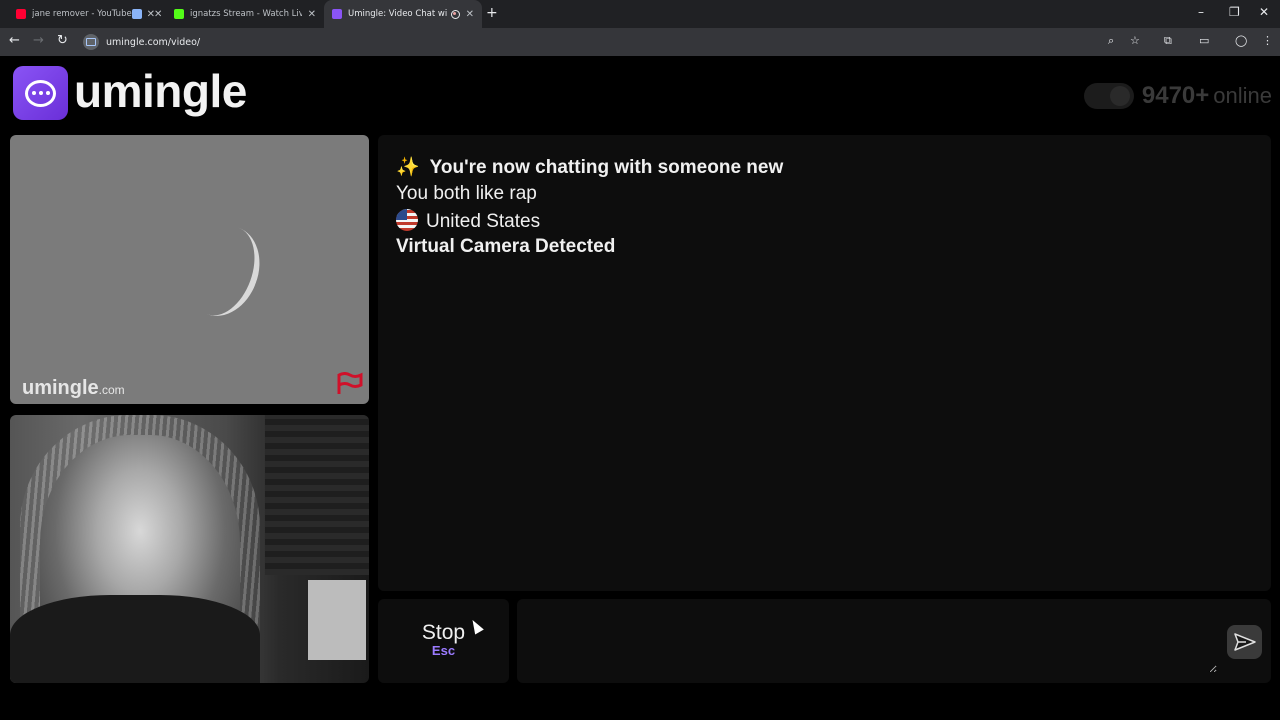  Describe the element at coordinates (160, 91) in the screenshot. I see `logo-text: umingle` at that location.